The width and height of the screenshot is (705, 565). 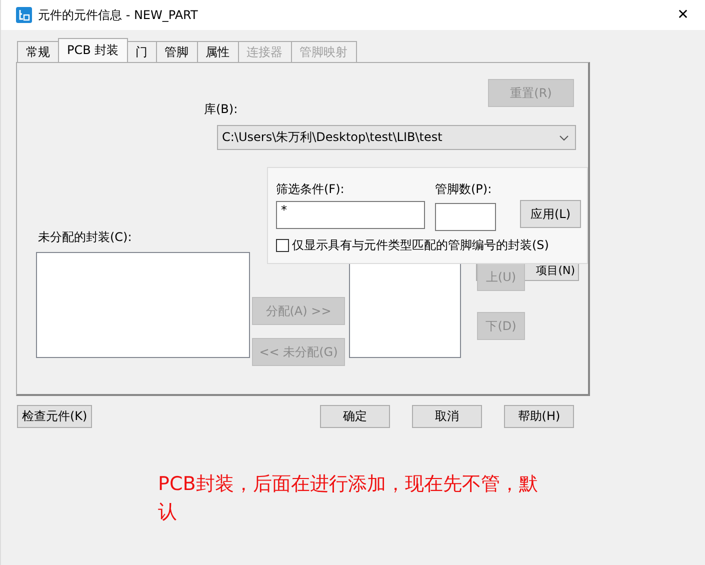 I want to click on footer-button: 确定, so click(x=355, y=416).